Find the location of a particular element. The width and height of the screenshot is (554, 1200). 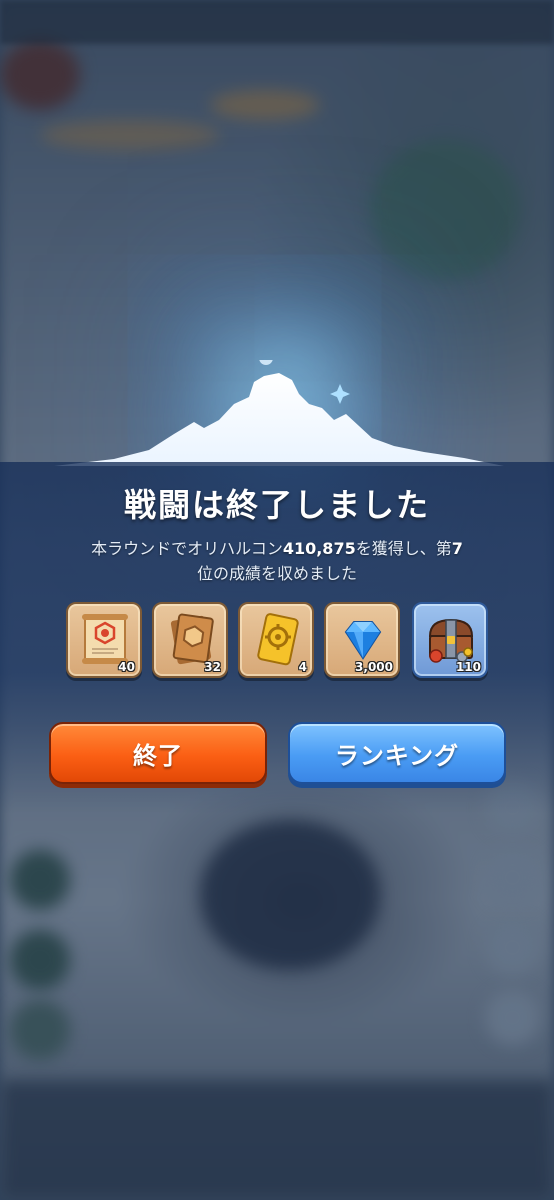

reward-count: 3,000 is located at coordinates (374, 667).